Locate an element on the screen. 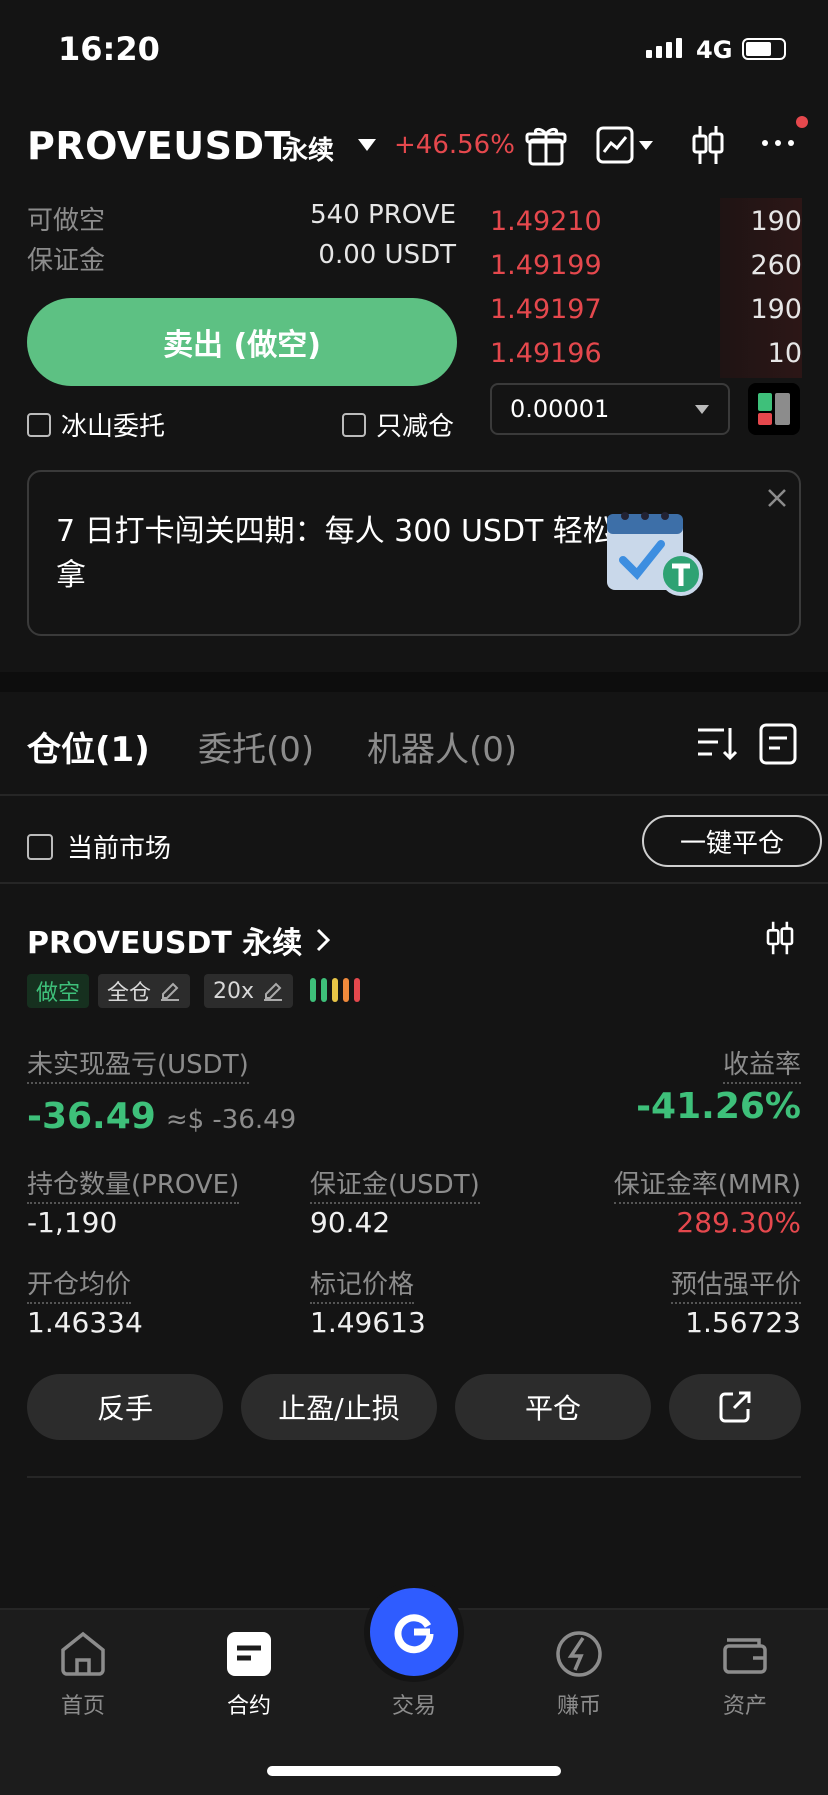 This screenshot has height=1795, width=828. nav-label: 资产 is located at coordinates (744, 1706).